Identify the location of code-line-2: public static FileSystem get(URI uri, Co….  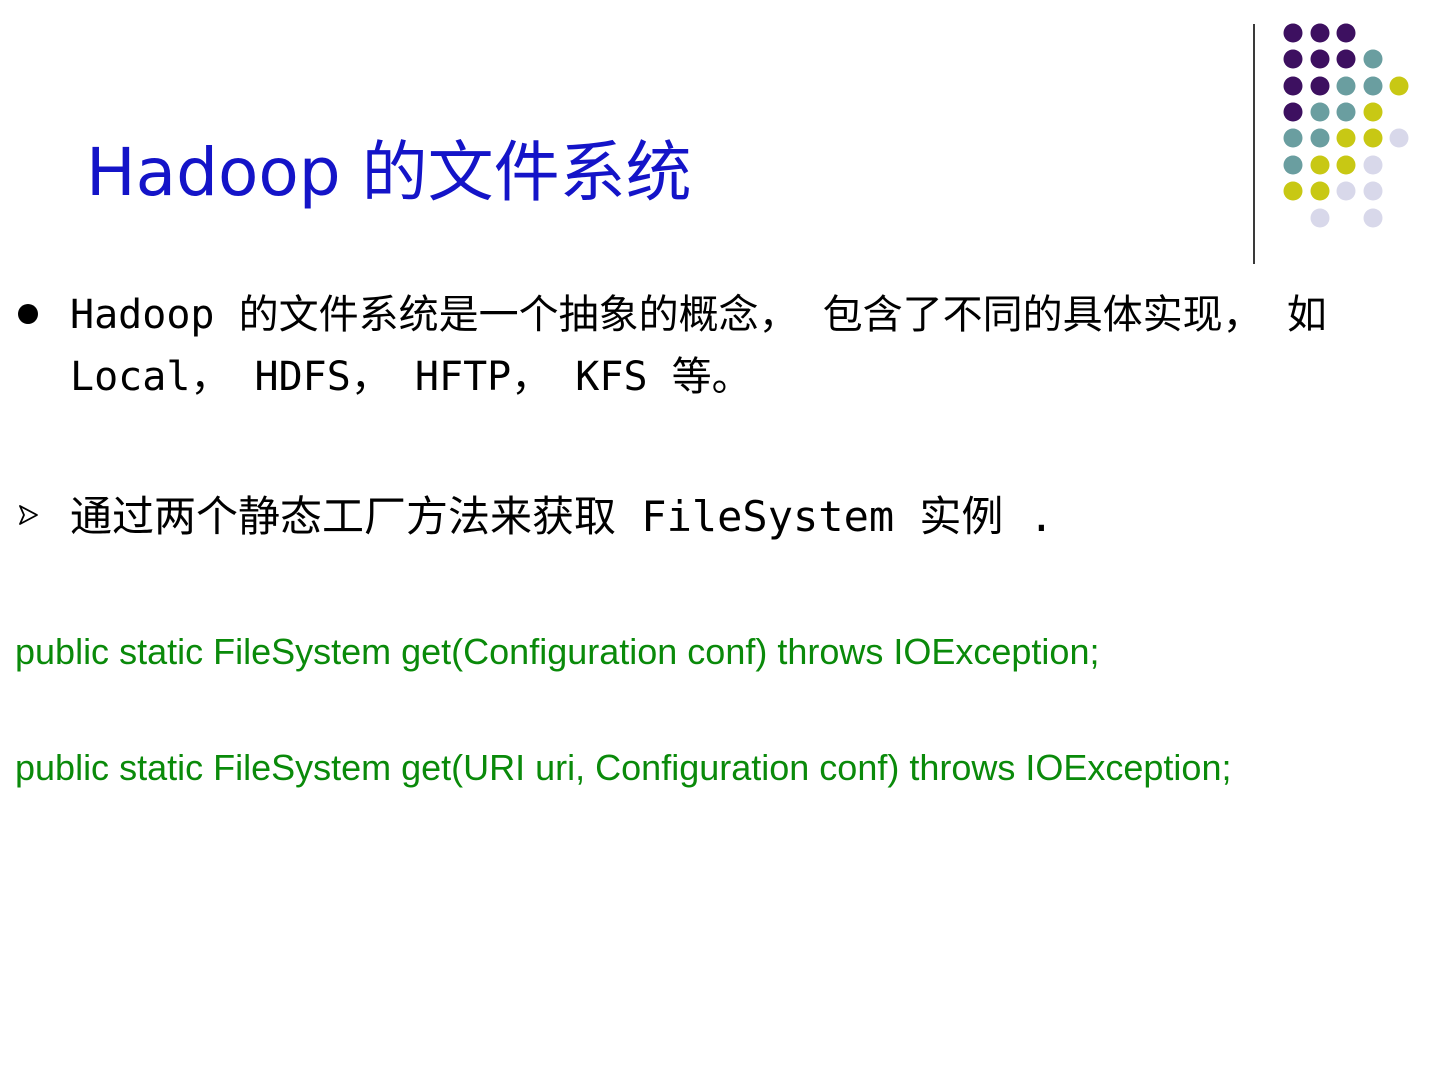
(623, 767).